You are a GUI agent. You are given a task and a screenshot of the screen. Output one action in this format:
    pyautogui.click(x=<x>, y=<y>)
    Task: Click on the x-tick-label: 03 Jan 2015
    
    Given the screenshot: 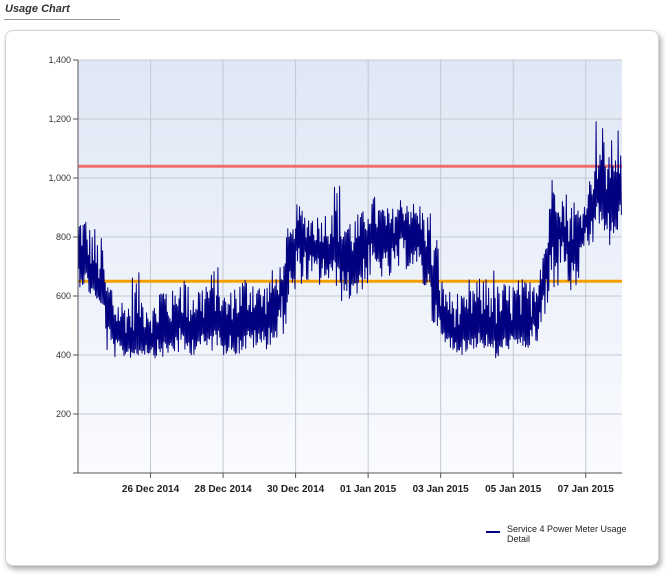 What is the action you would take?
    pyautogui.click(x=441, y=489)
    